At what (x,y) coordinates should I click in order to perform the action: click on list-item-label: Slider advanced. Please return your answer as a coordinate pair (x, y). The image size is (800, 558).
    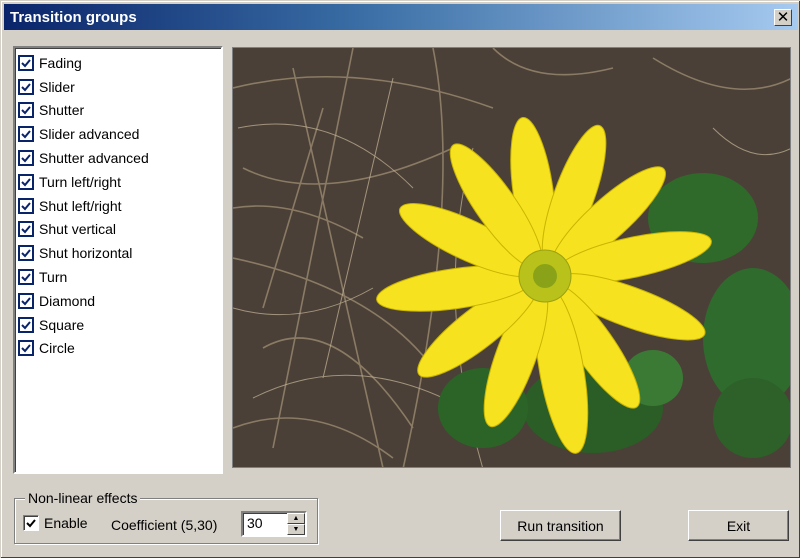
    Looking at the image, I should click on (89, 134).